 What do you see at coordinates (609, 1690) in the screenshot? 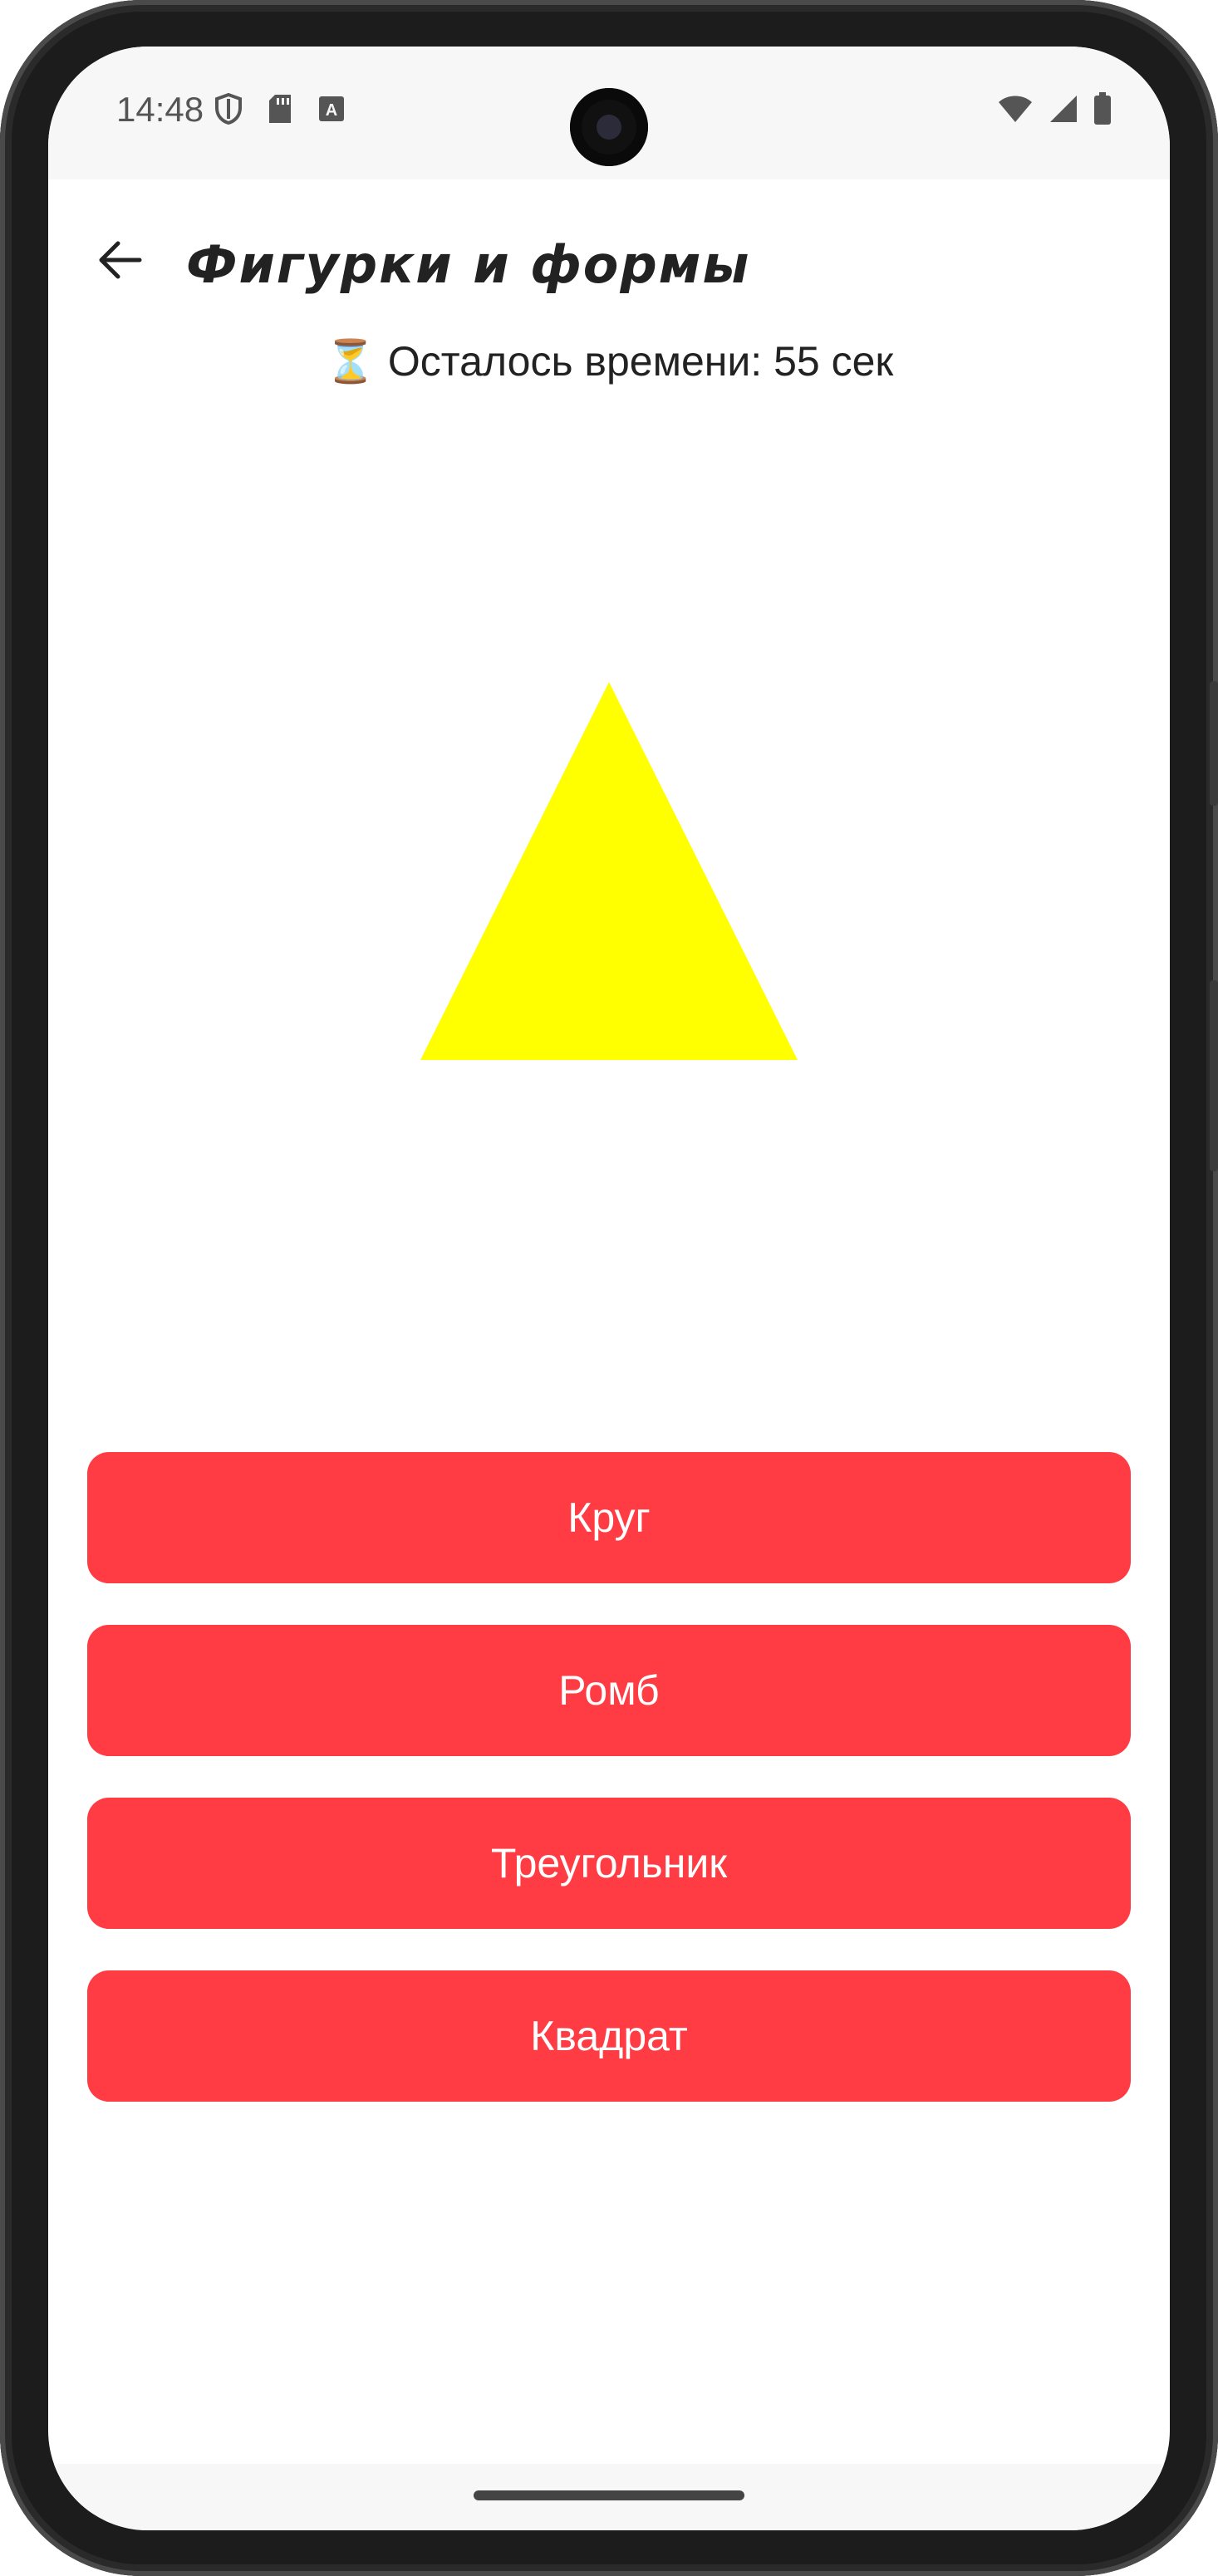
I see `answer-button-rhombus: Ромб` at bounding box center [609, 1690].